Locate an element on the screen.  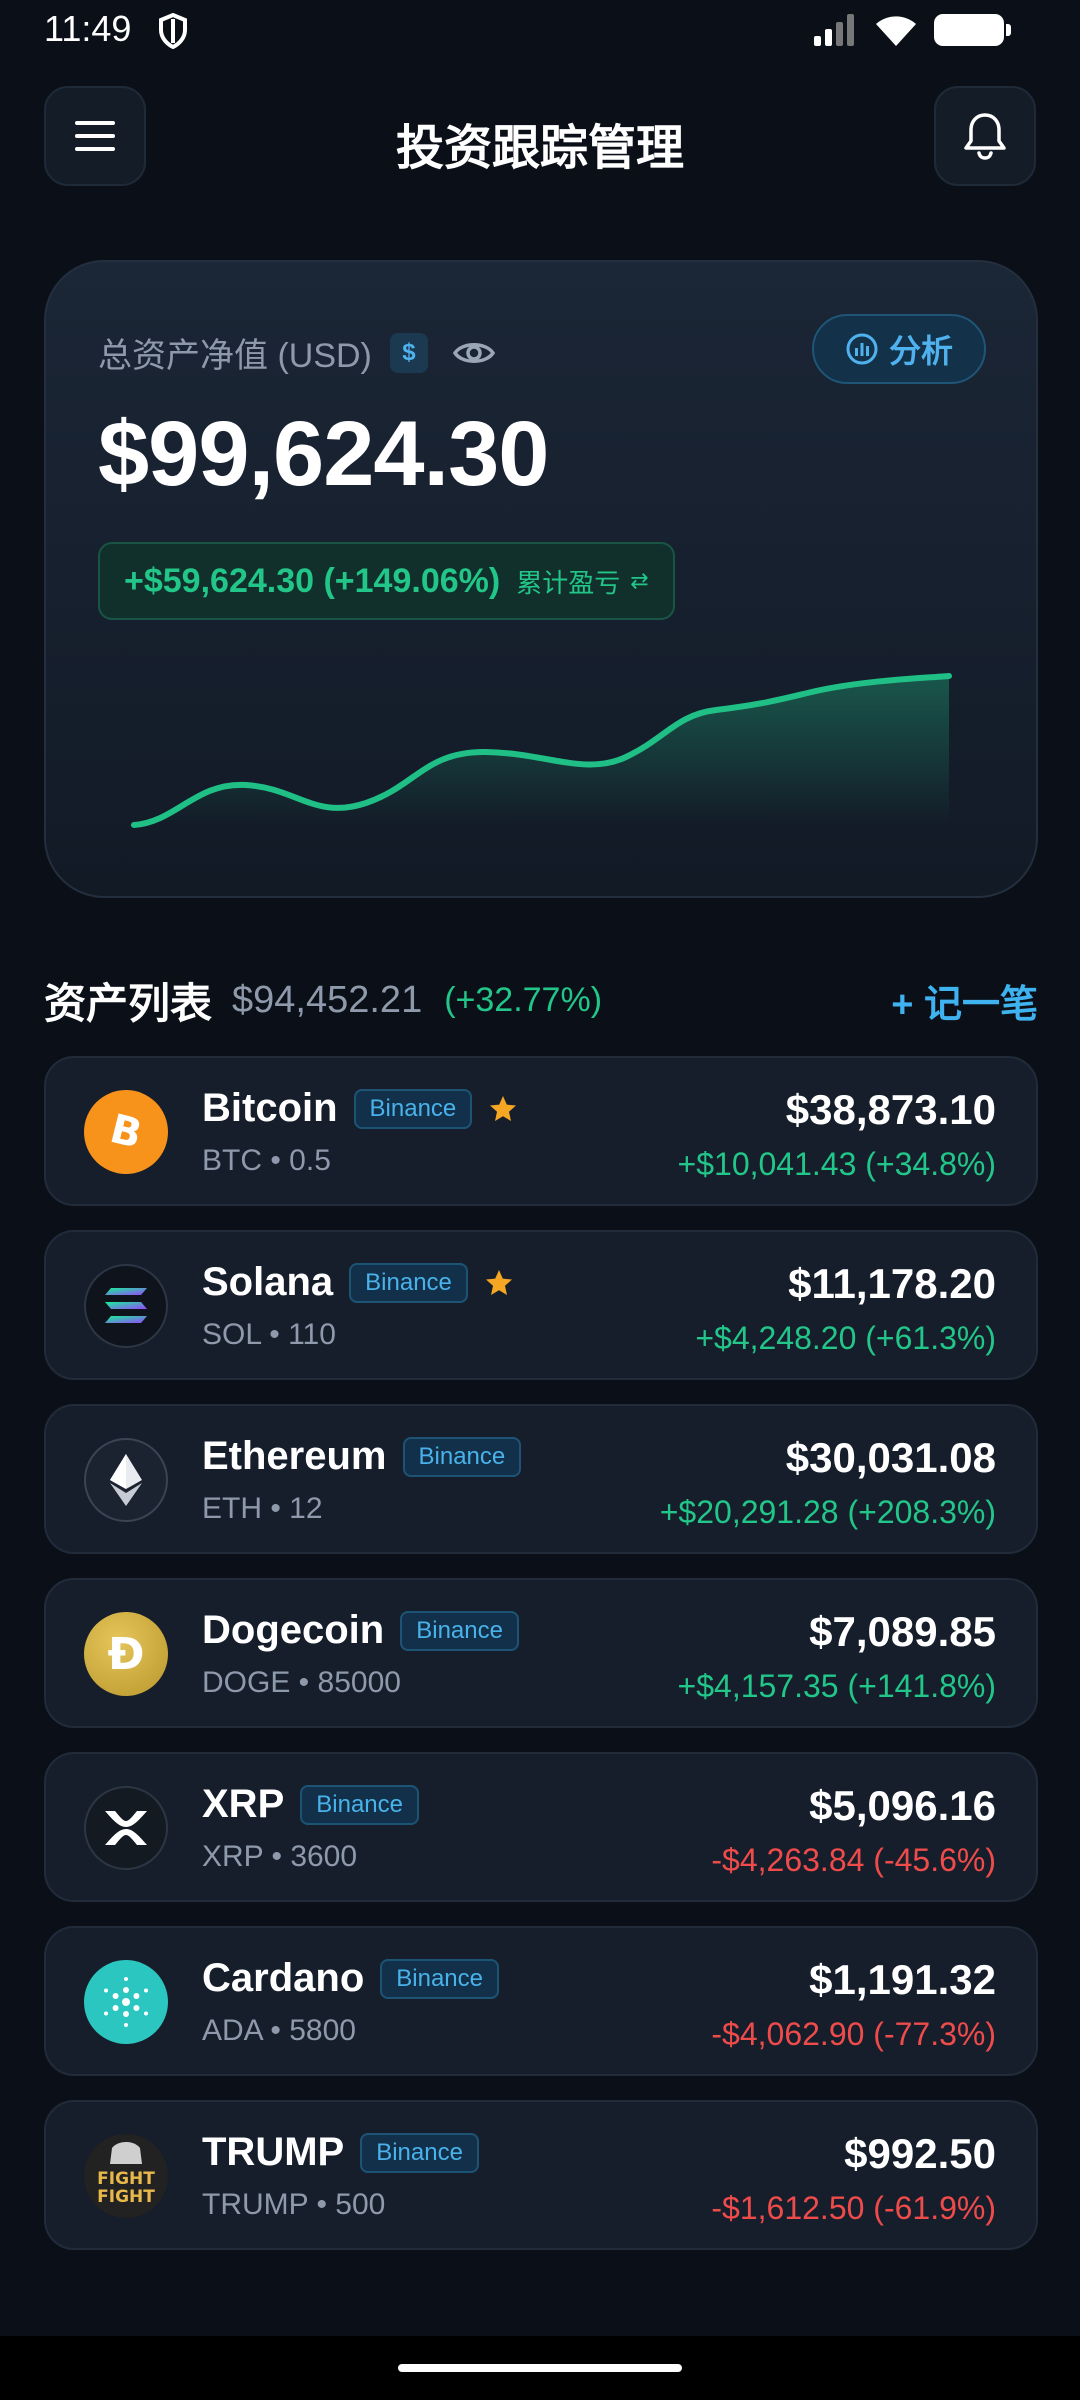
total-gain-amount: +$59,624.30 (+149.06%) is located at coordinates (312, 580).